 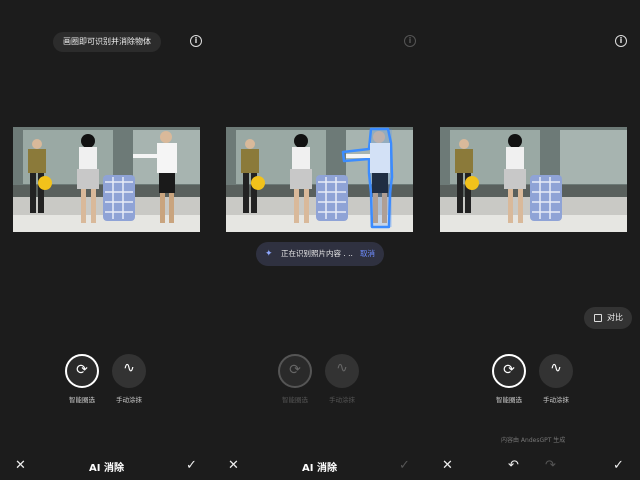 I want to click on compare-button: 对比, so click(x=608, y=318).